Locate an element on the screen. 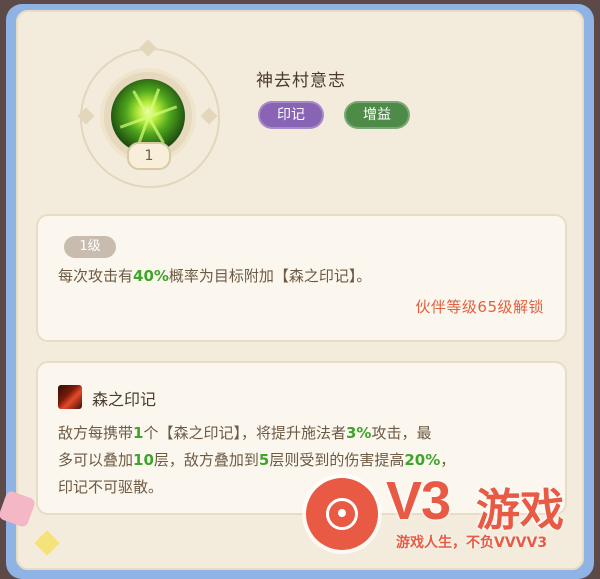 The height and width of the screenshot is (579, 600). watermark-brand-cn: 游戏 is located at coordinates (520, 510).